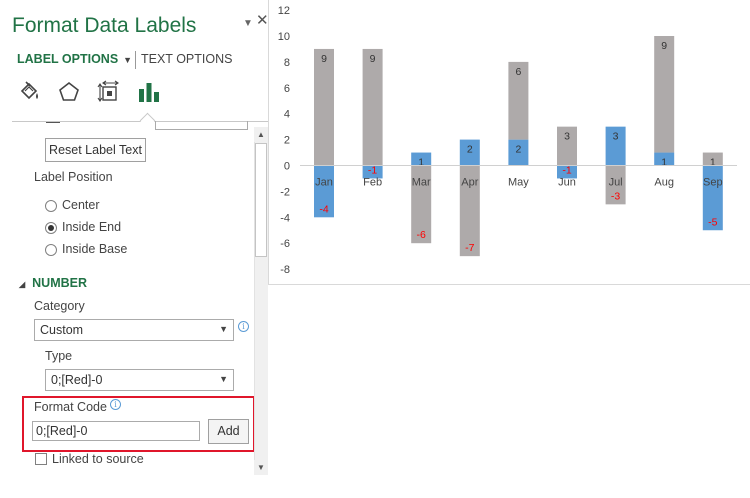  What do you see at coordinates (98, 459) in the screenshot?
I see `linked-to-source-label: Linked to source` at bounding box center [98, 459].